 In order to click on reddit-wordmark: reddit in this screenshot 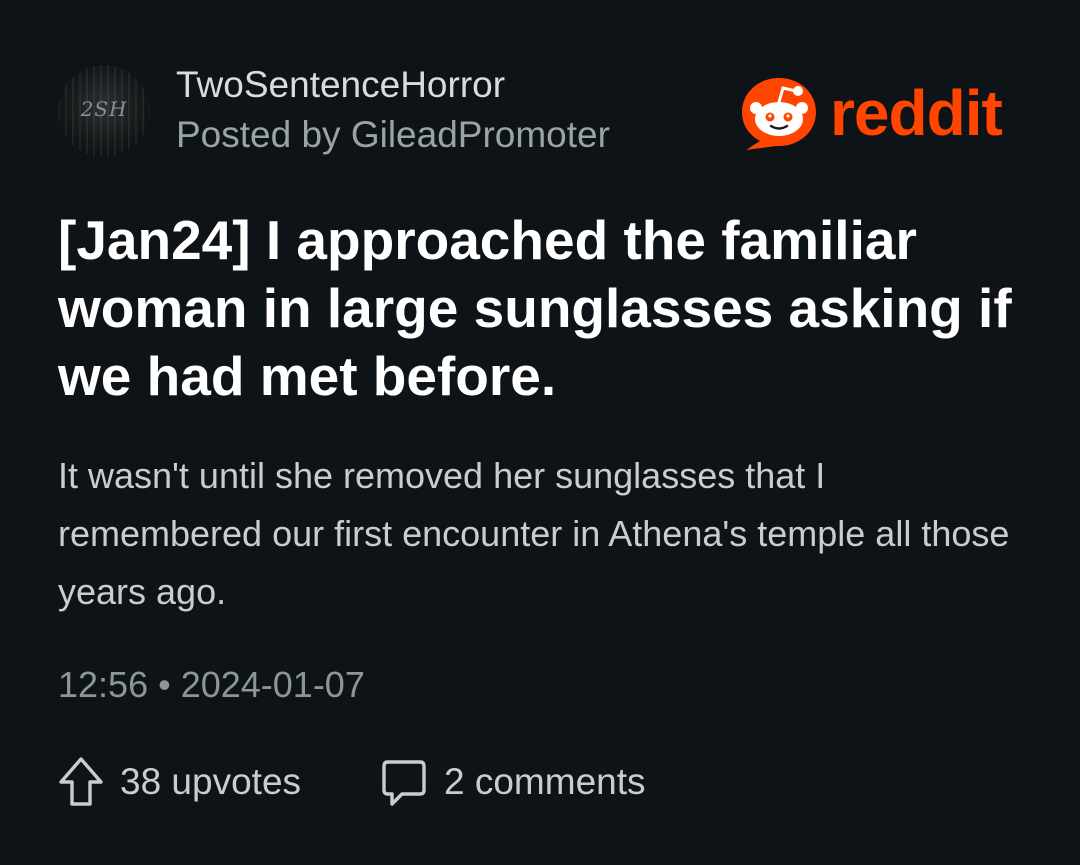, I will do `click(916, 113)`.